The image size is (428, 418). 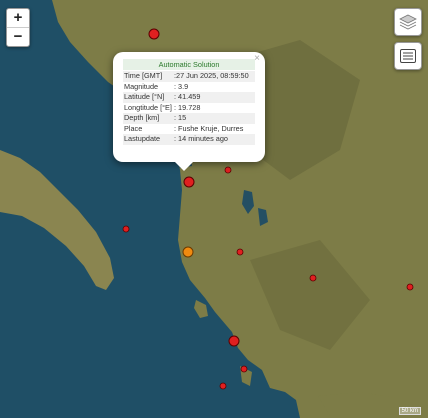 I want to click on row-value: : 3.9, so click(x=181, y=86).